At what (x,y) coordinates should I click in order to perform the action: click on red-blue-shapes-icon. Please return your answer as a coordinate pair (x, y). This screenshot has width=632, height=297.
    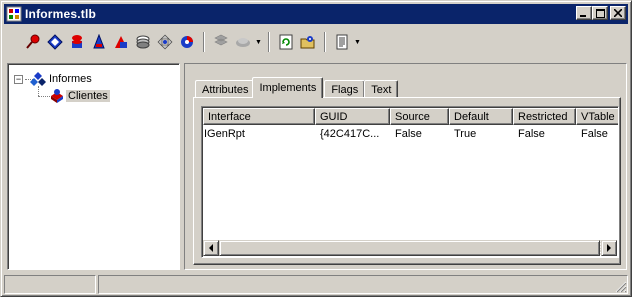
    Looking at the image, I should click on (121, 42).